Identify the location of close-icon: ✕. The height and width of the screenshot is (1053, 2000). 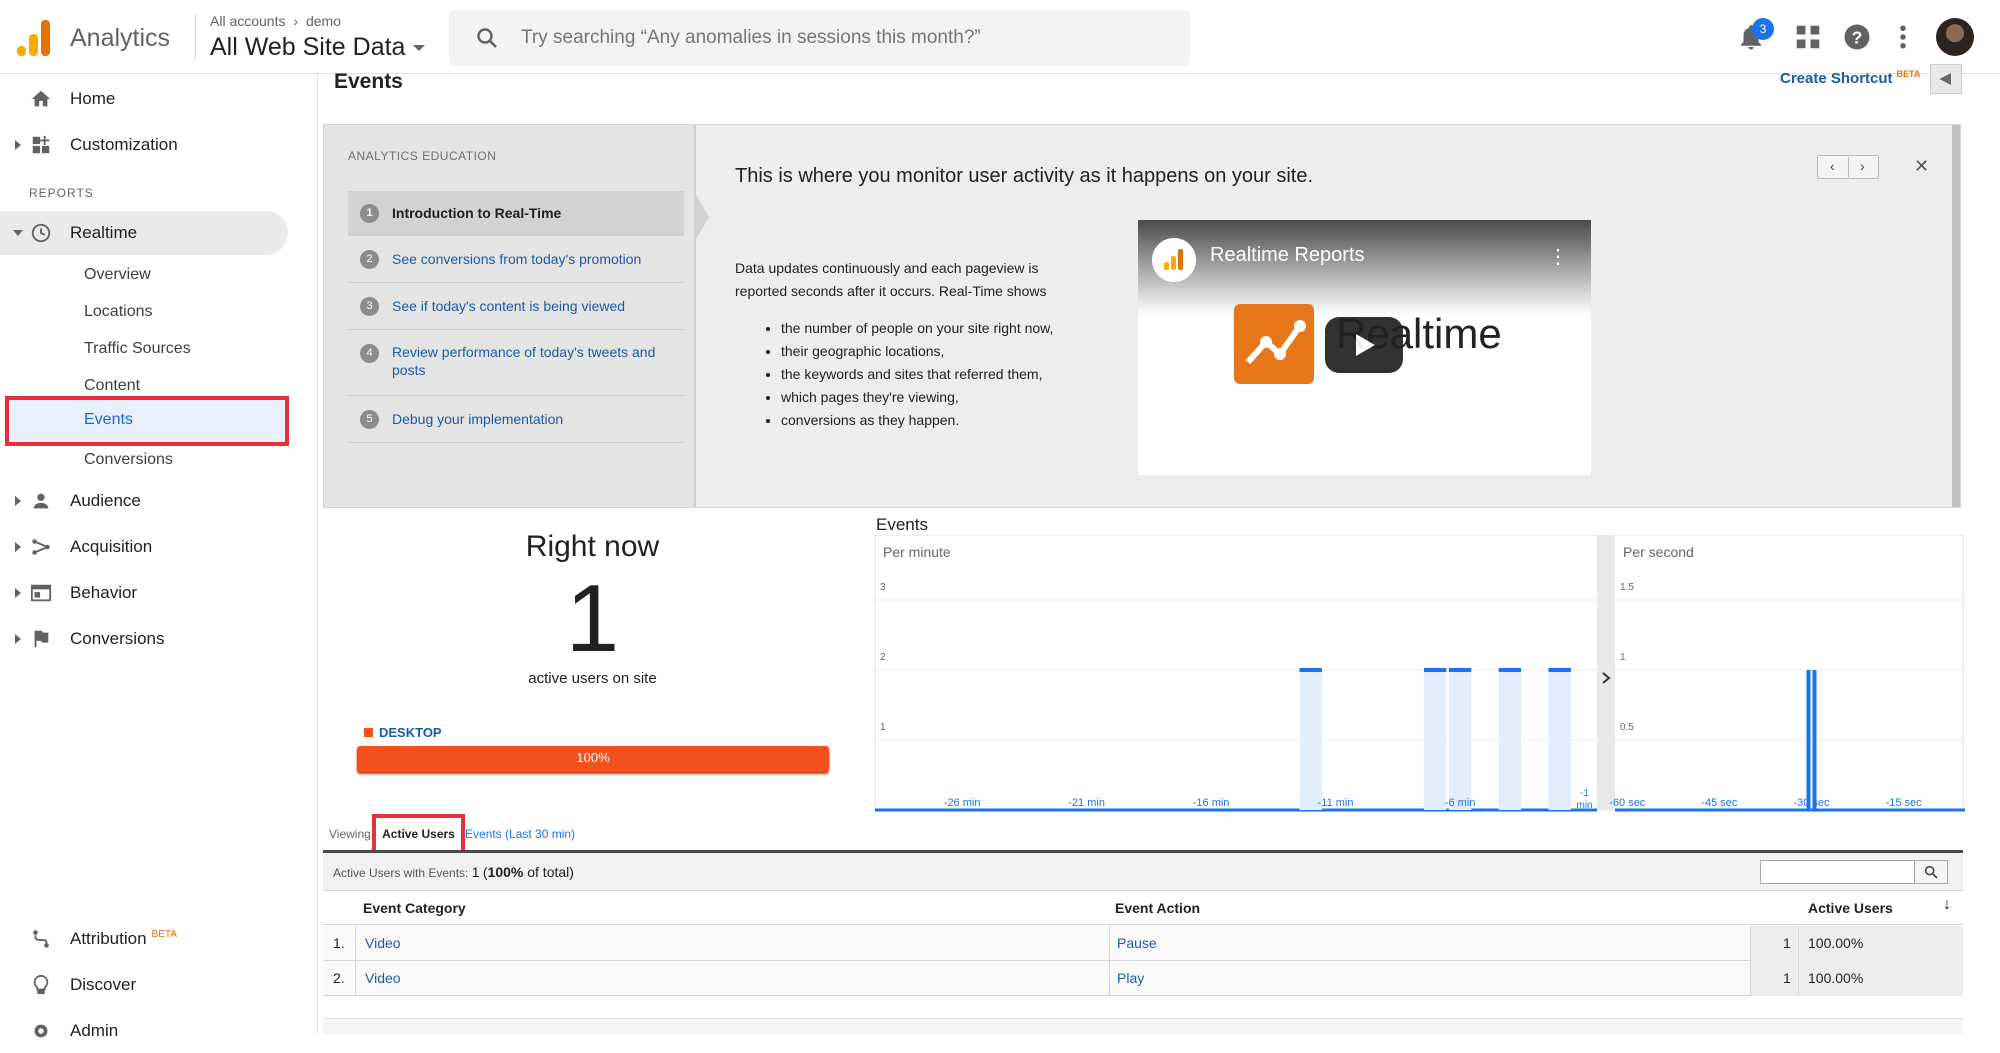
(1921, 166).